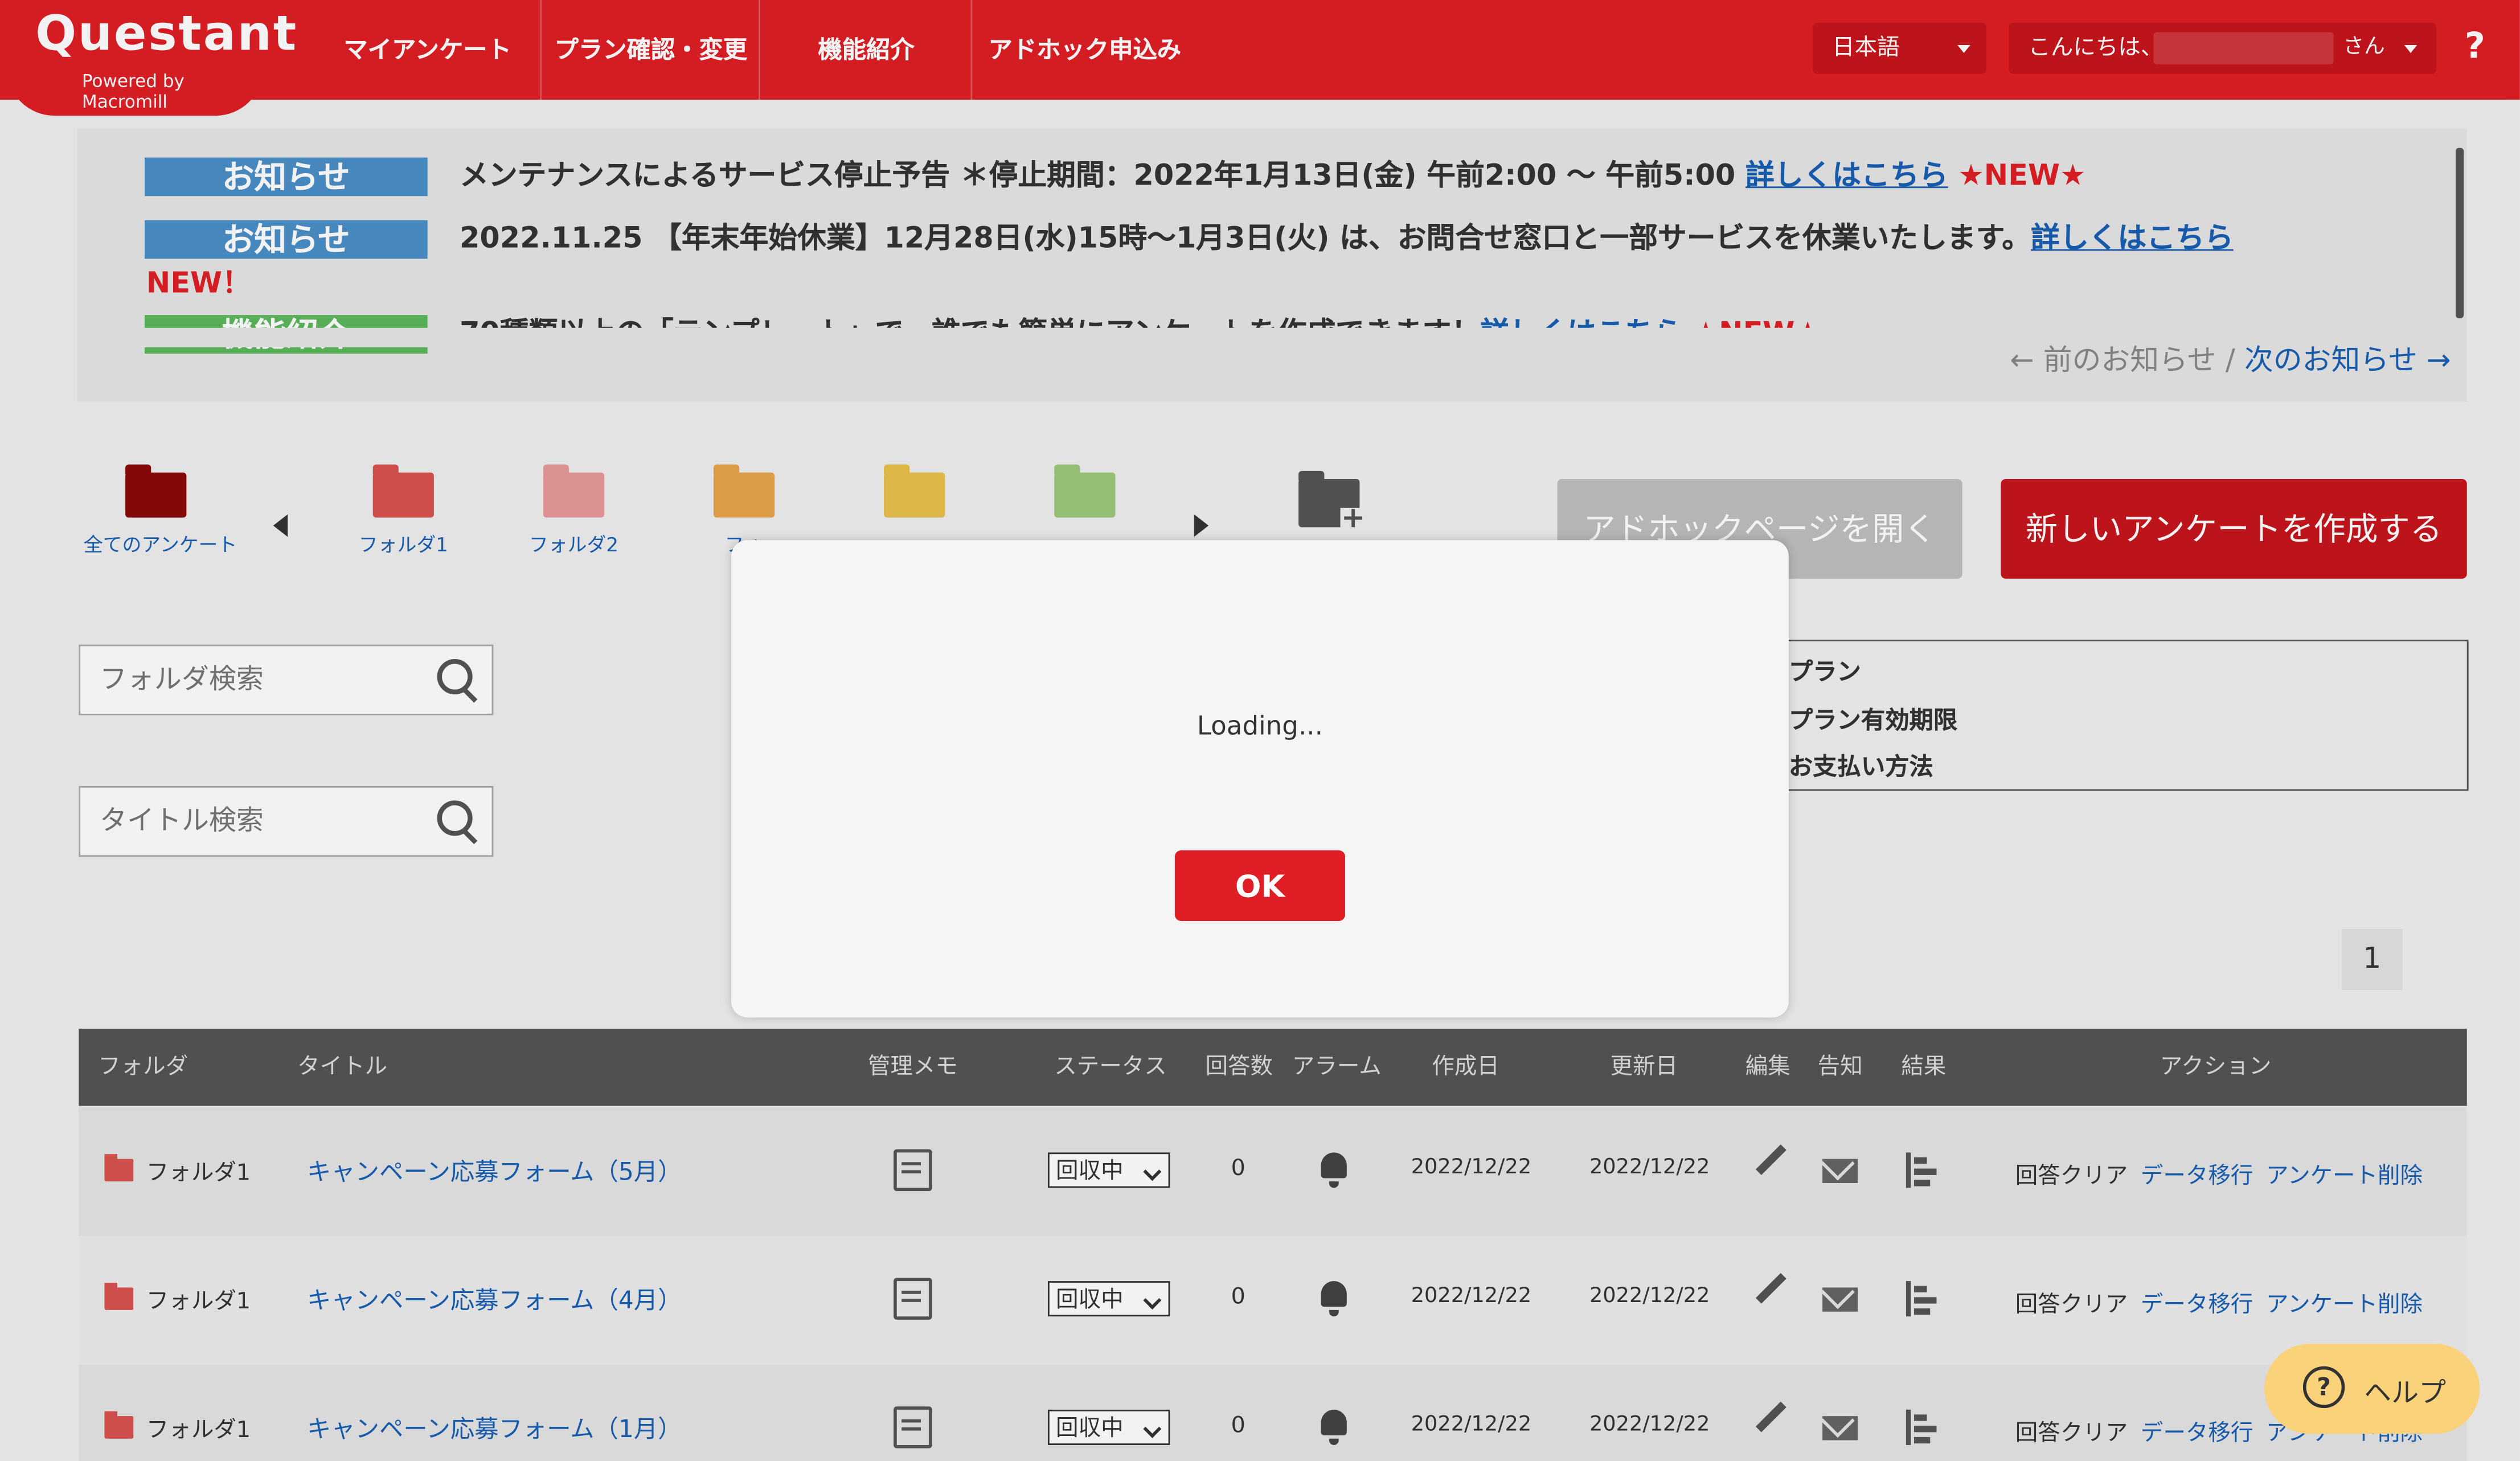 This screenshot has width=2520, height=1461. I want to click on help-button: ? ヘルプ, so click(2372, 1389).